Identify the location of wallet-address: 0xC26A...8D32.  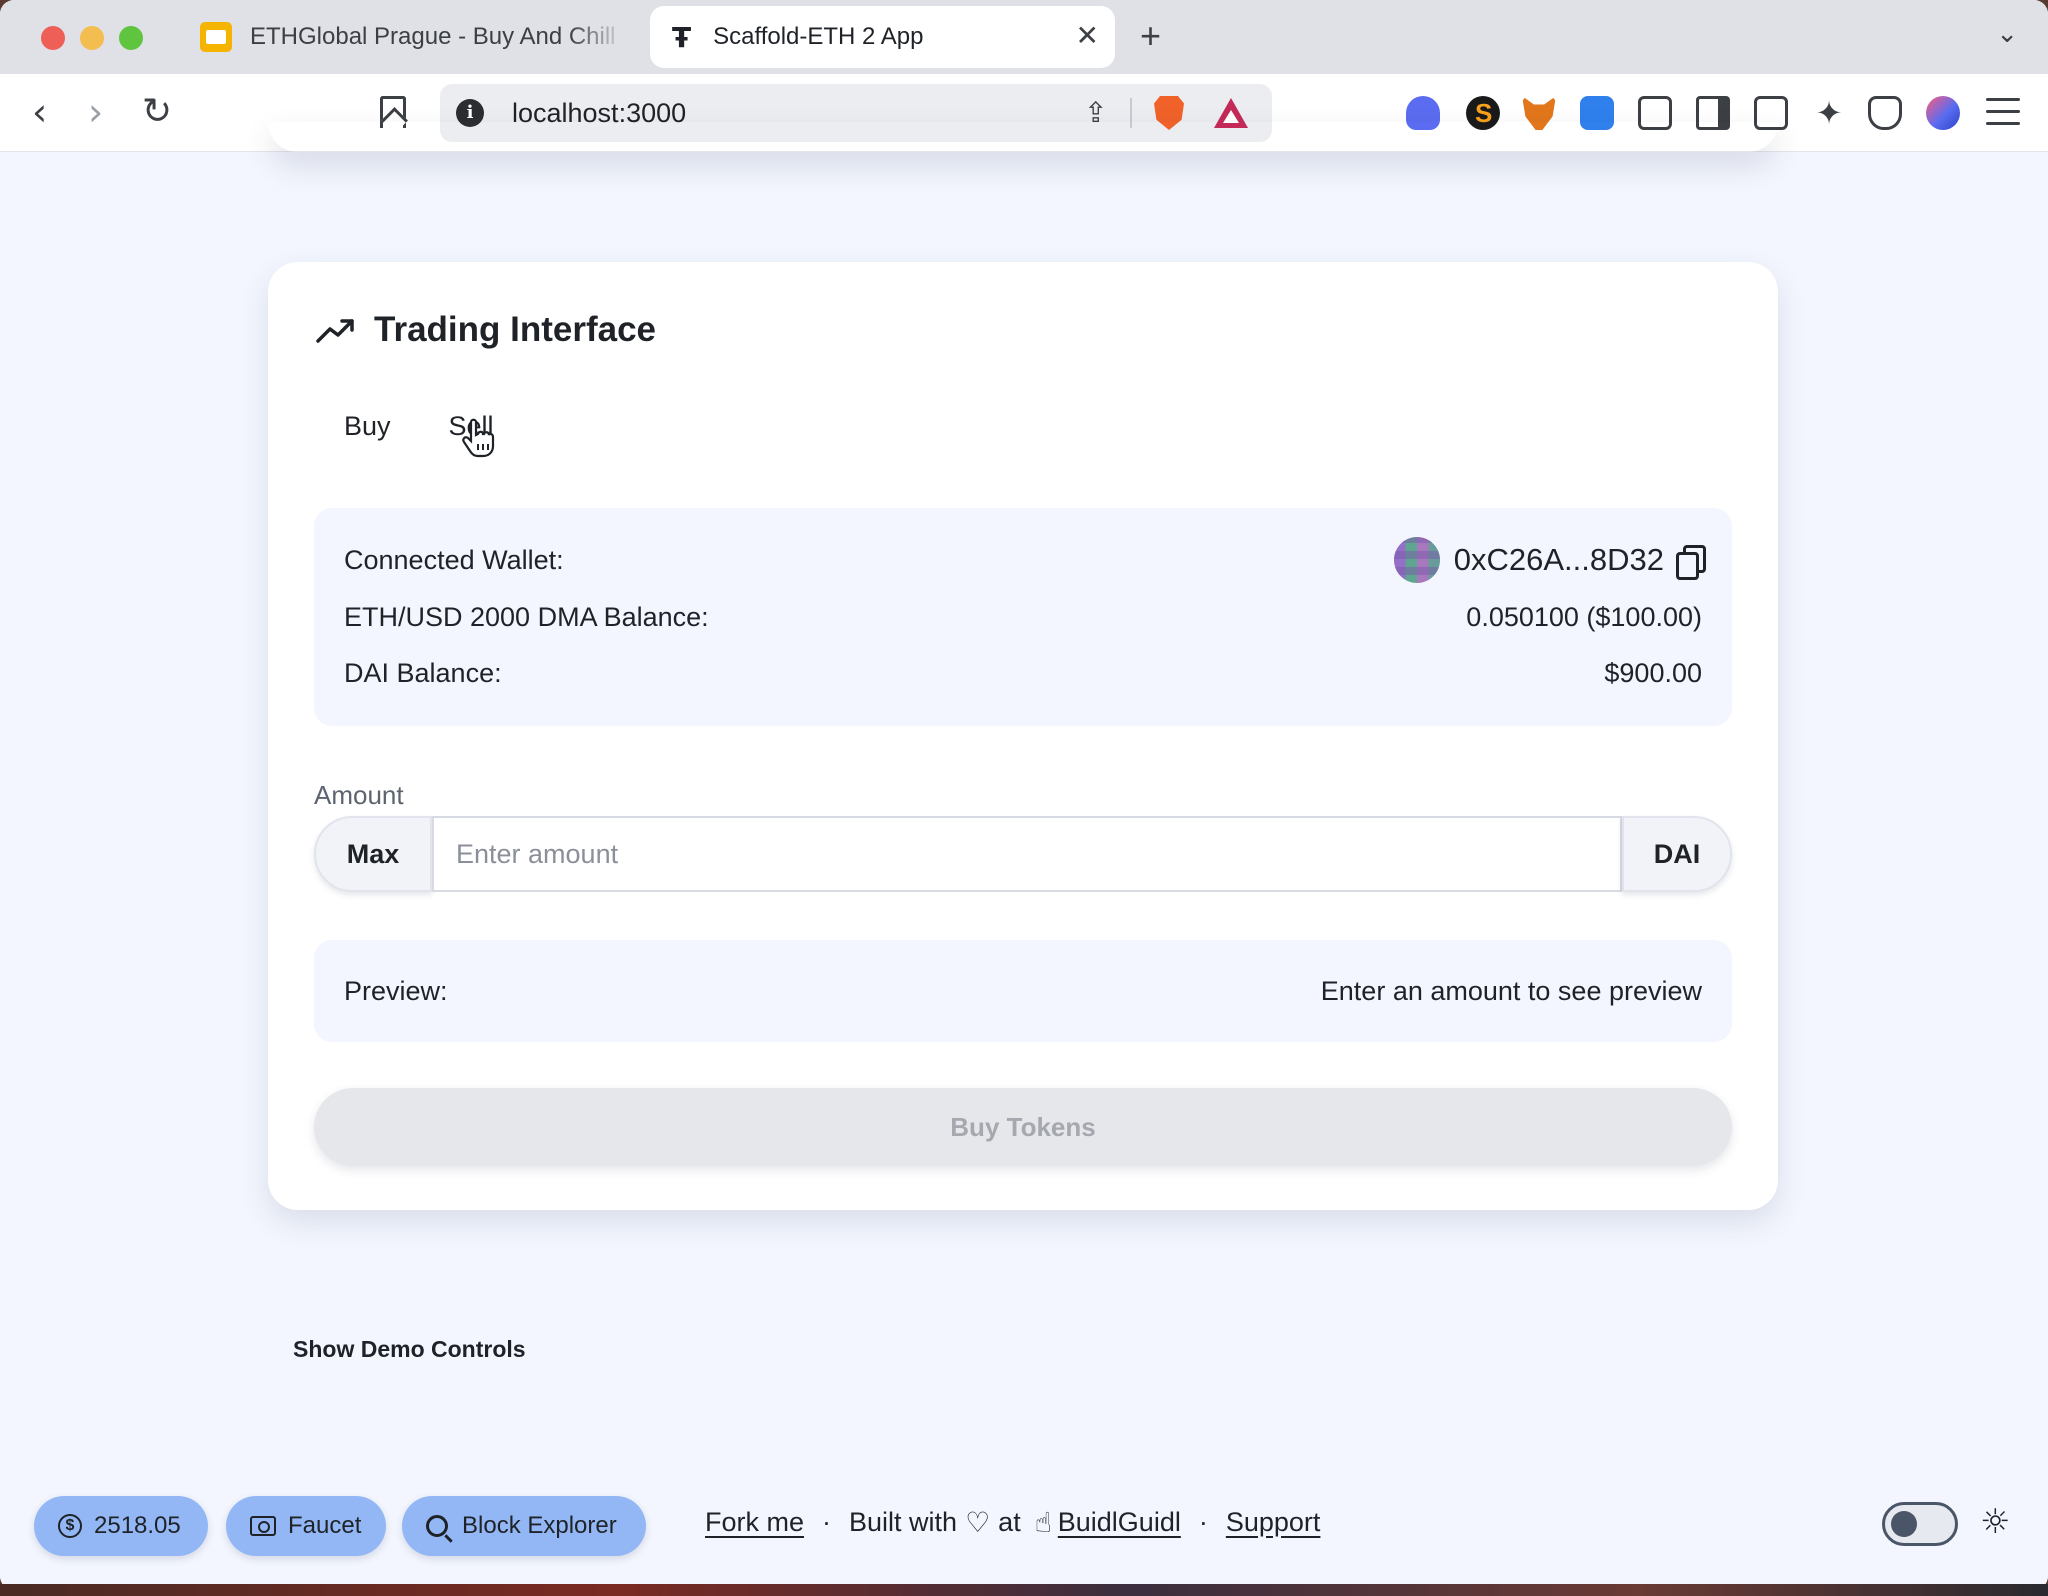
(1559, 560).